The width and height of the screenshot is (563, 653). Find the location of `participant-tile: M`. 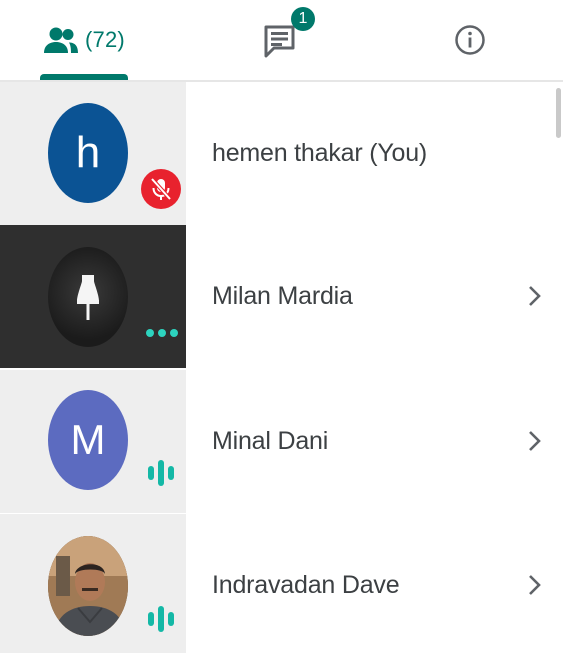

participant-tile: M is located at coordinates (93, 441).